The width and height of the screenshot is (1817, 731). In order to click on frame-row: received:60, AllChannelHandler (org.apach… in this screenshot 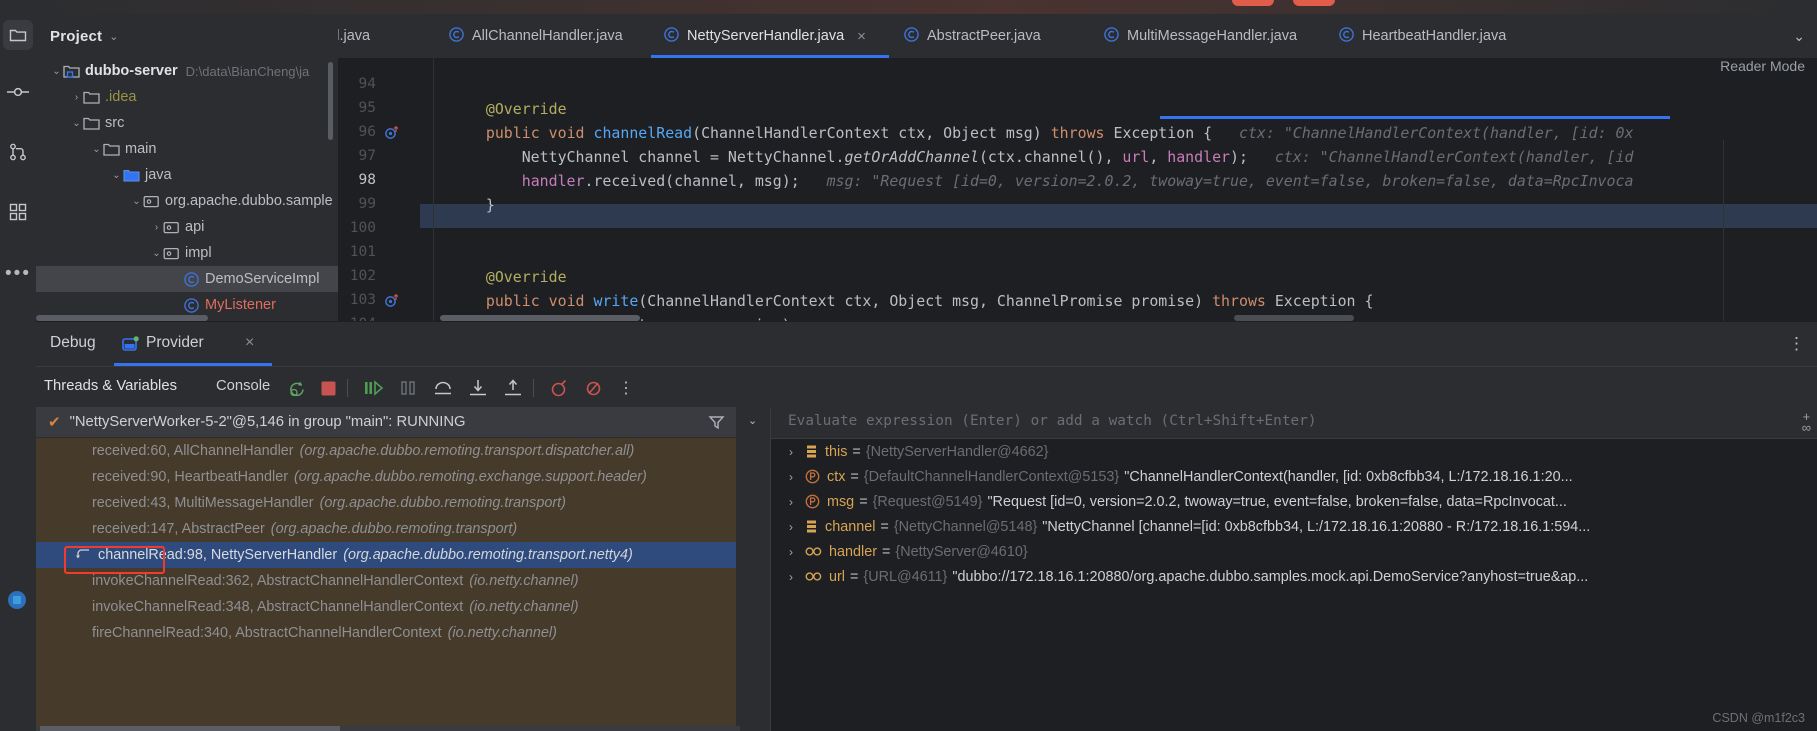, I will do `click(386, 451)`.